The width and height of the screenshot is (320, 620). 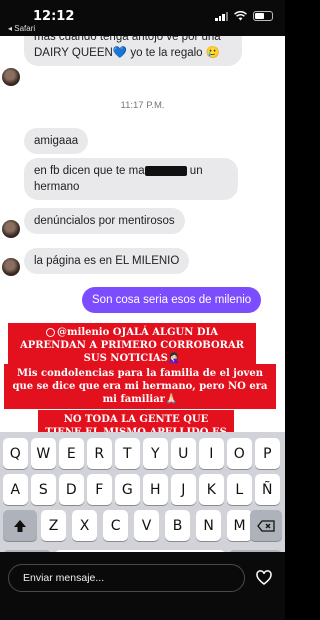 I want to click on backspace-key, so click(x=266, y=525).